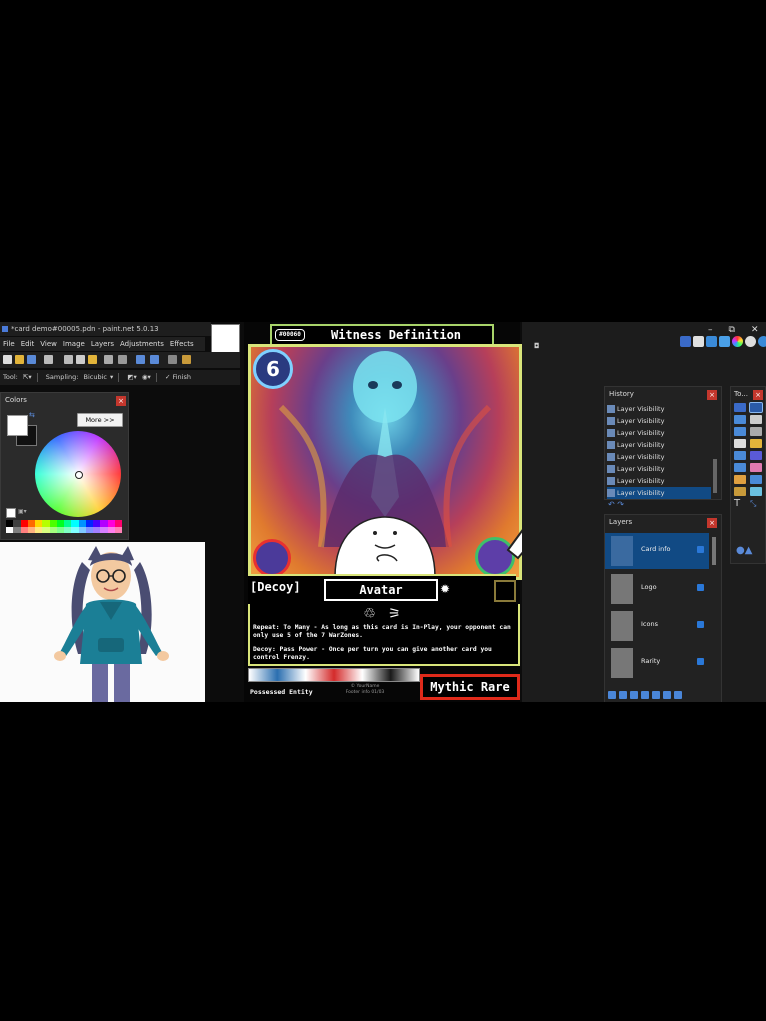  I want to click on deselect-icon, so click(122, 359).